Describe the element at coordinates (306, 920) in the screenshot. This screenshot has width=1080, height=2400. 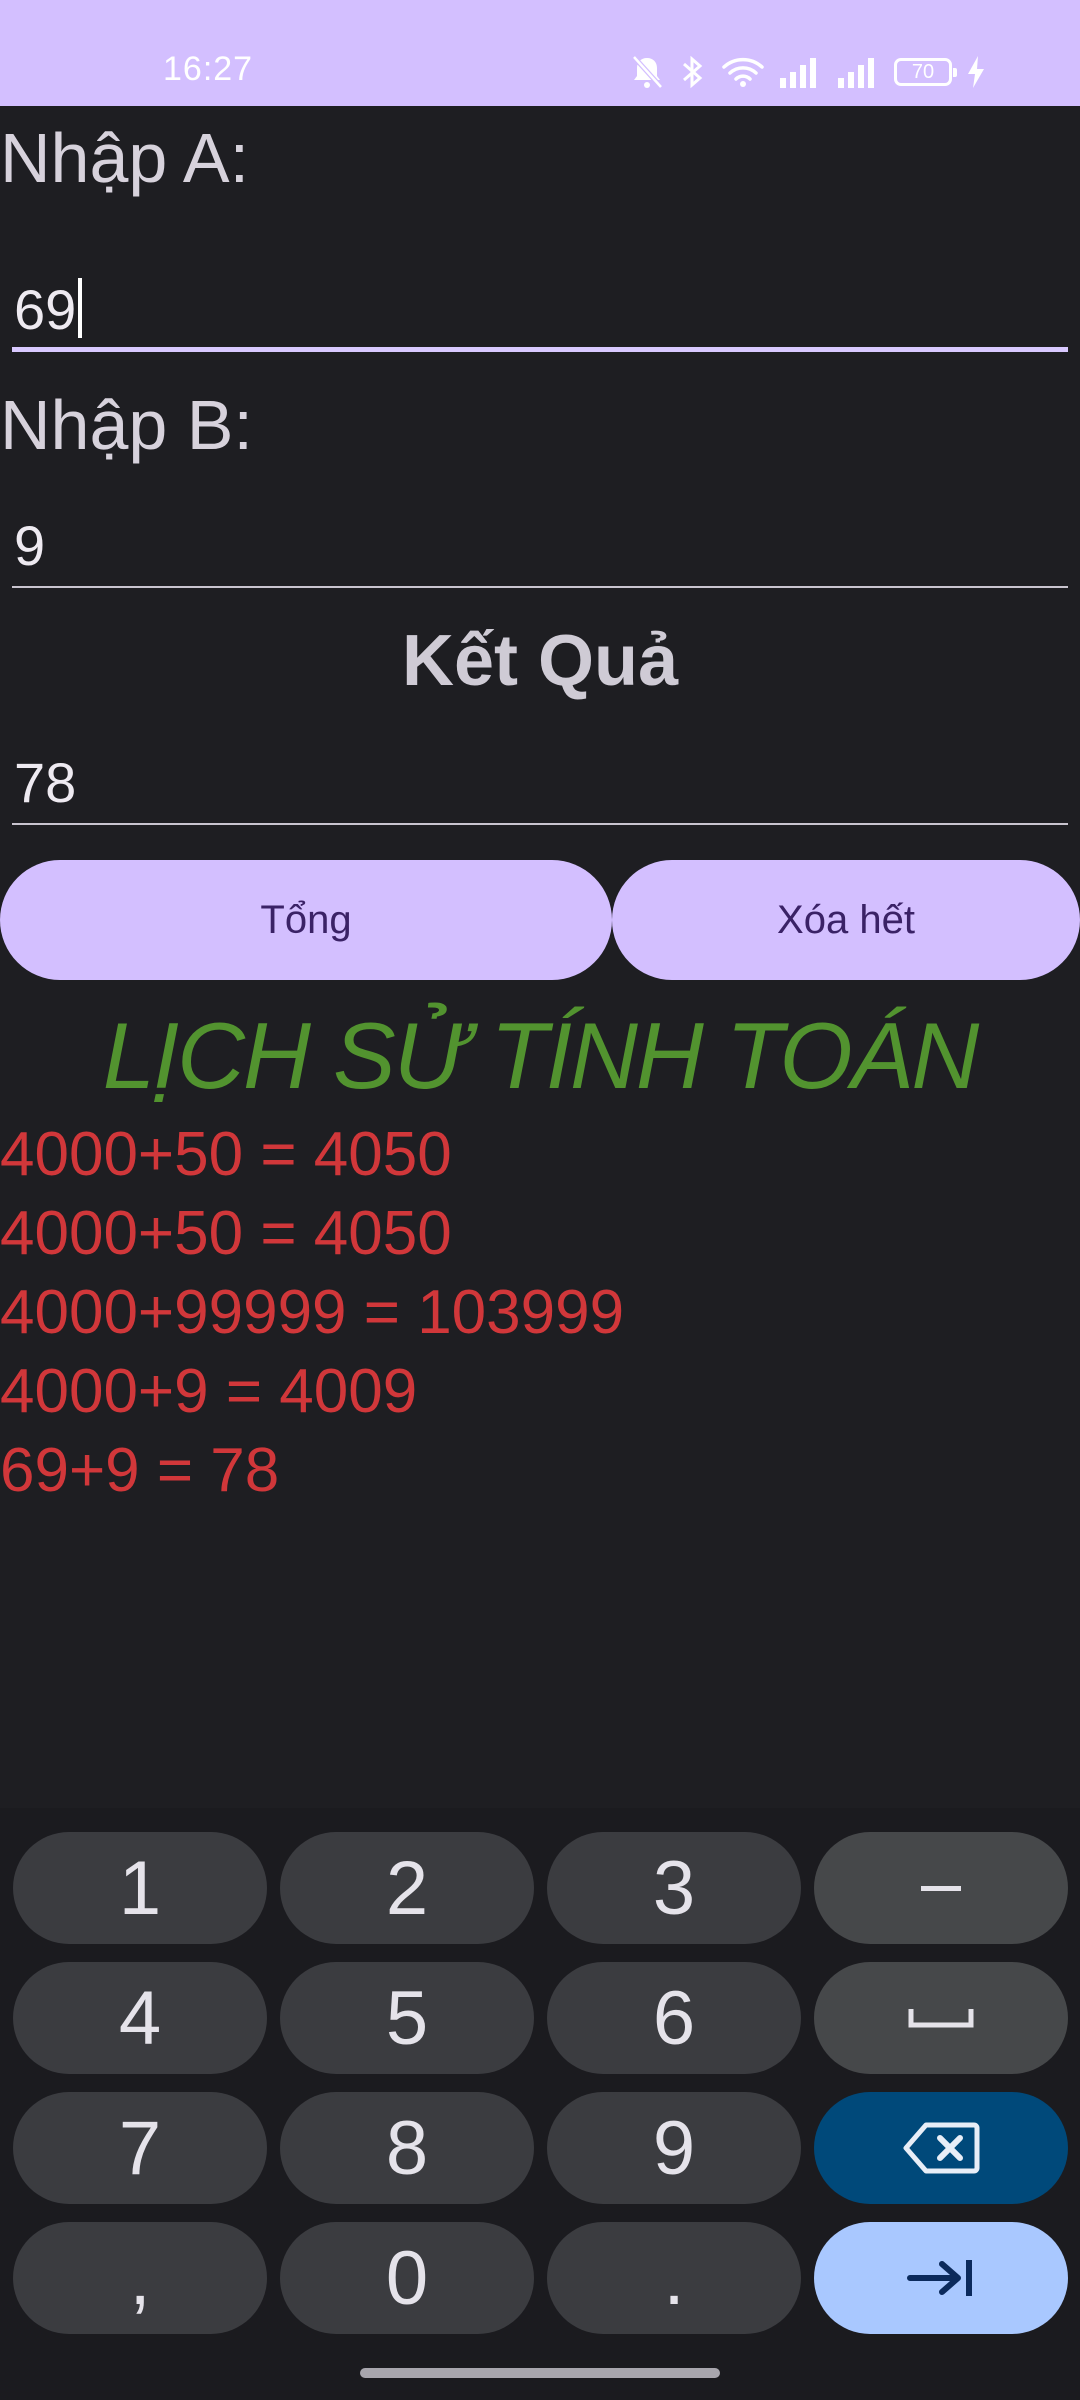
I see `sum-button: Tổng` at that location.